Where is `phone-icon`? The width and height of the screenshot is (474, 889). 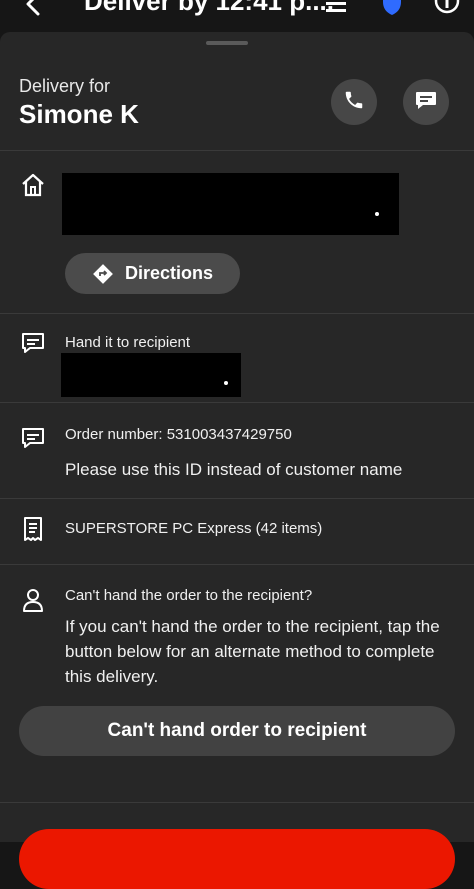
phone-icon is located at coordinates (354, 102).